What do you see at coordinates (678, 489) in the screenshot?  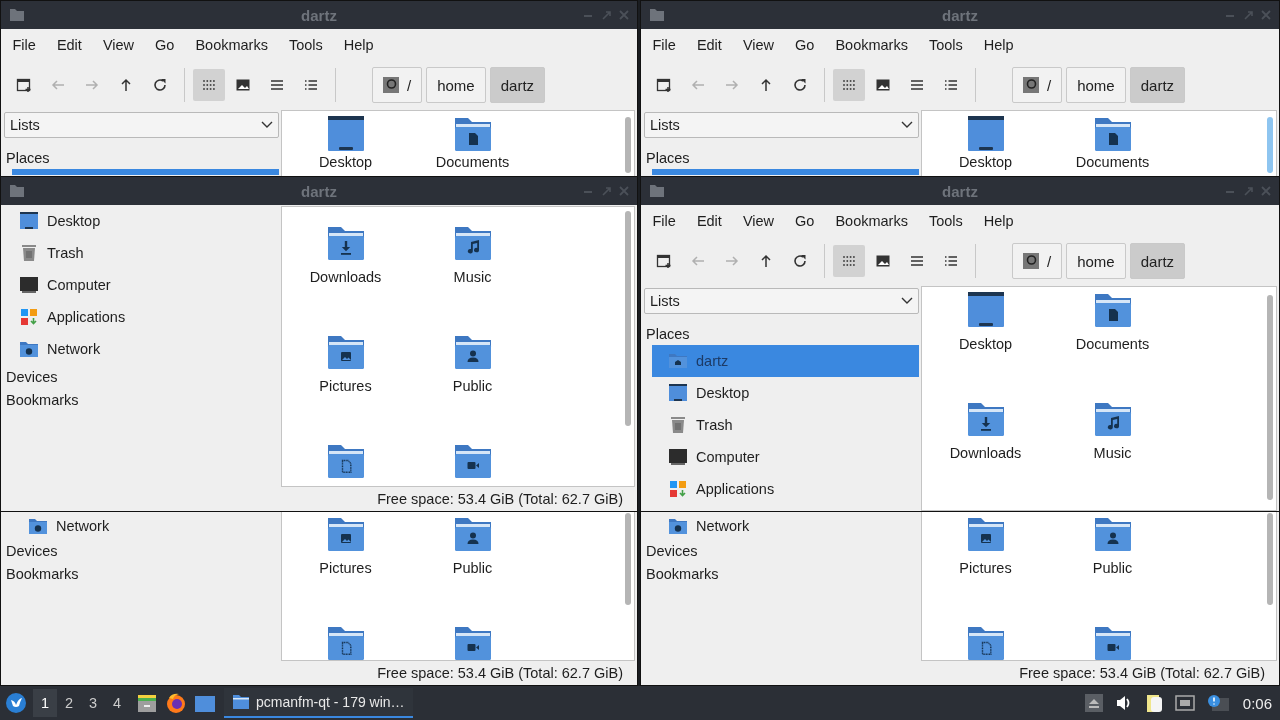 I see `applications-icon` at bounding box center [678, 489].